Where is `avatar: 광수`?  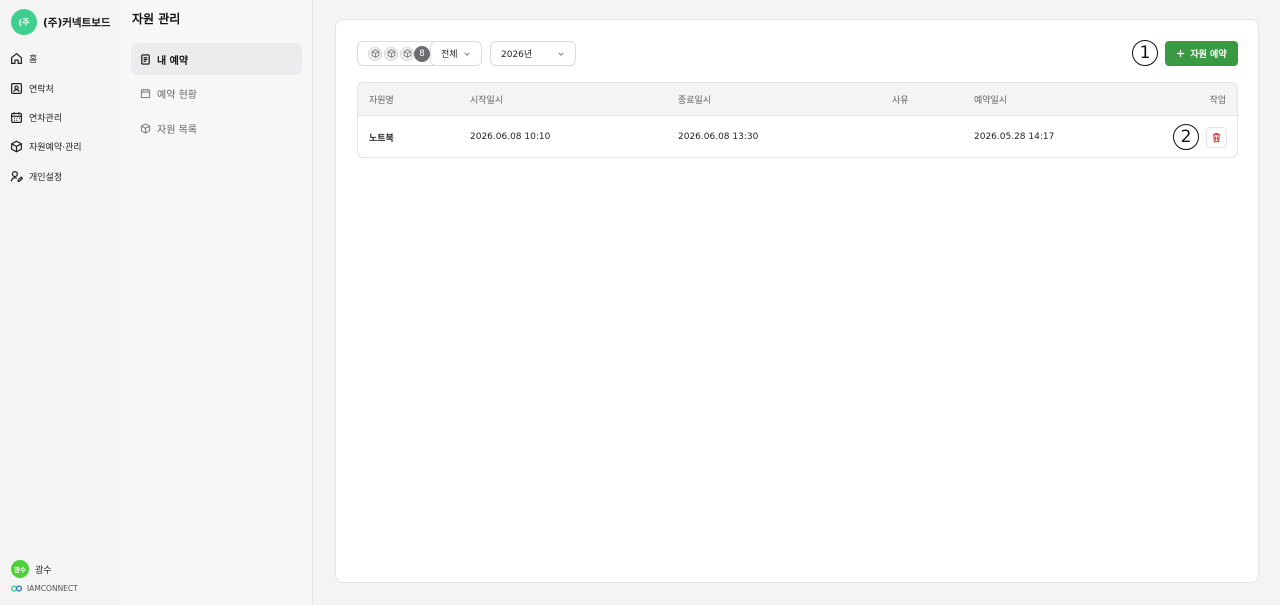
avatar: 광수 is located at coordinates (20, 569).